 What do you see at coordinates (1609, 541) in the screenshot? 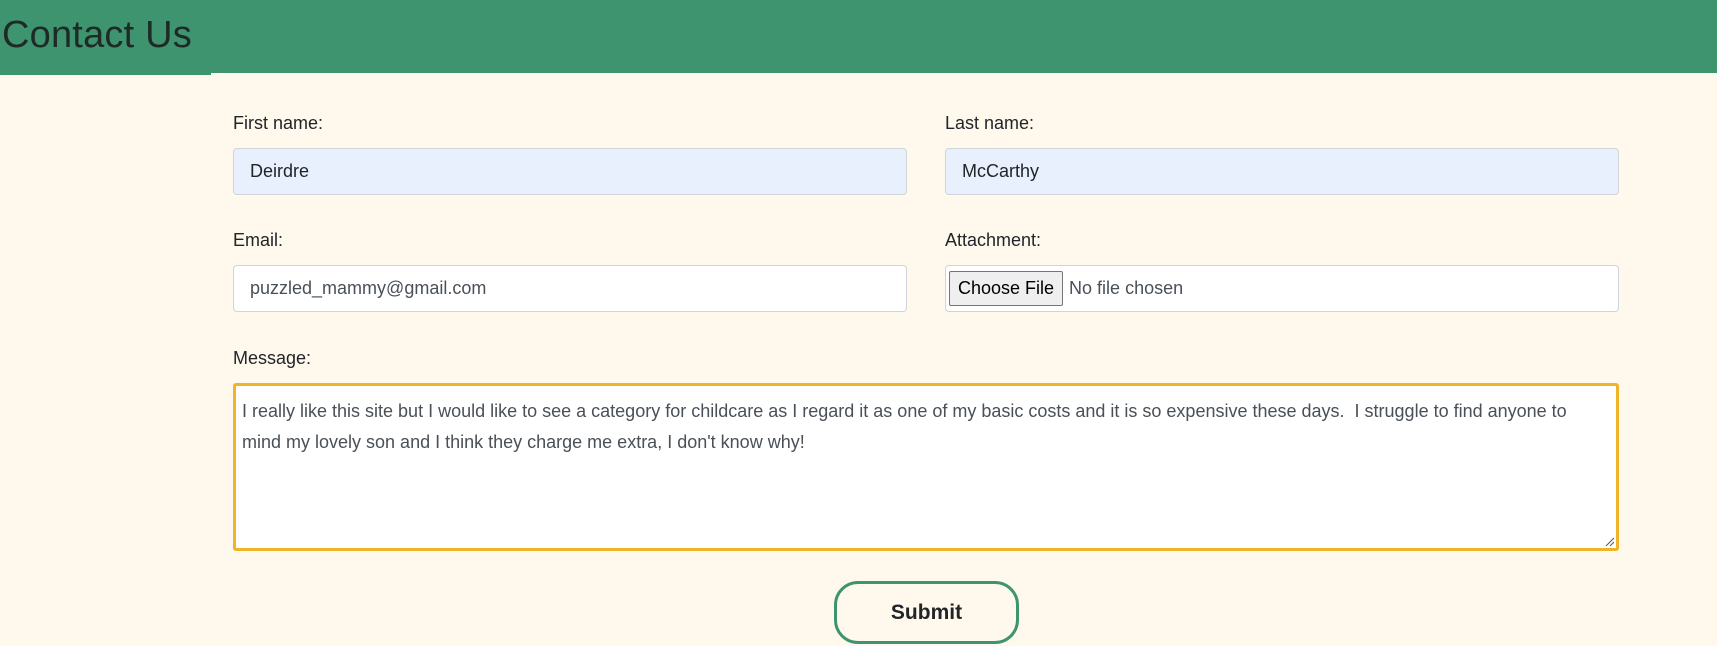
I see `resize-grip-icon` at bounding box center [1609, 541].